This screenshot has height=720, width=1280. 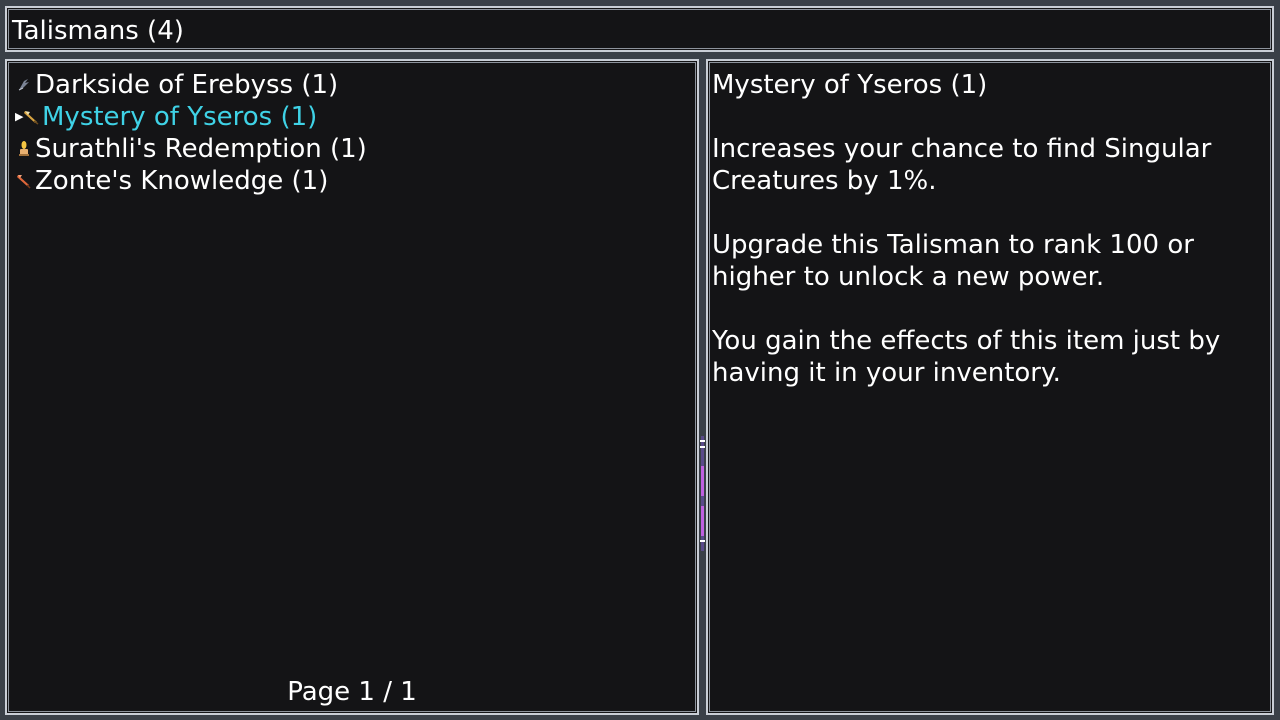 What do you see at coordinates (702, 493) in the screenshot?
I see `panel-divider-handle` at bounding box center [702, 493].